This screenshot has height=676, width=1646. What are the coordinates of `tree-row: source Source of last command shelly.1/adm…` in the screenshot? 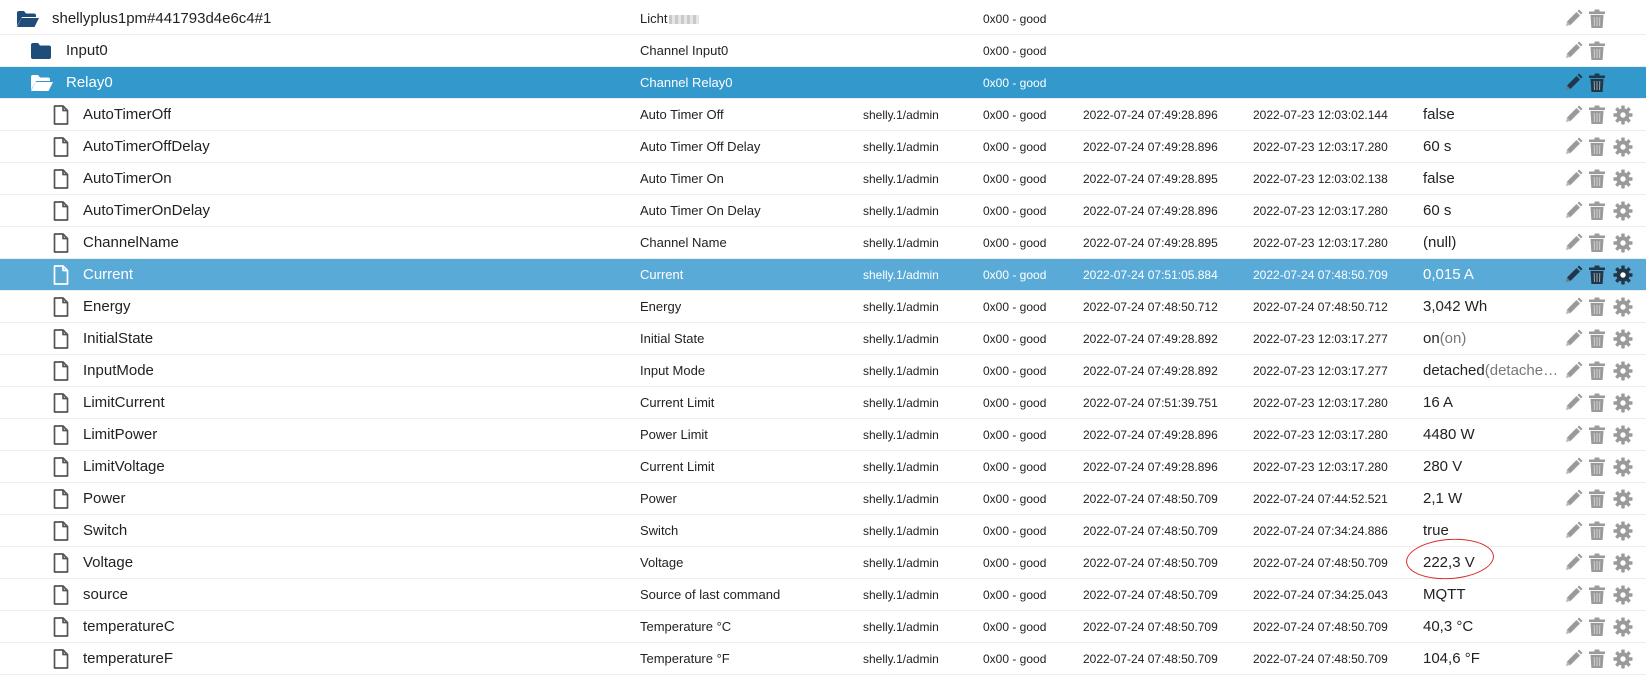 It's located at (823, 595).